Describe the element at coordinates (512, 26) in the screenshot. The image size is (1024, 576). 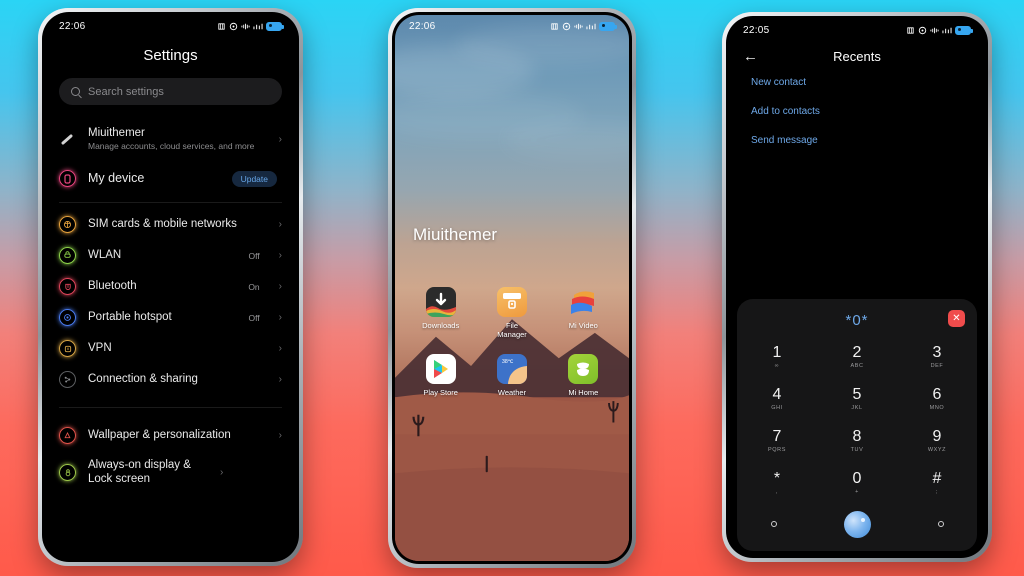
I see `status-bar: 22:06` at that location.